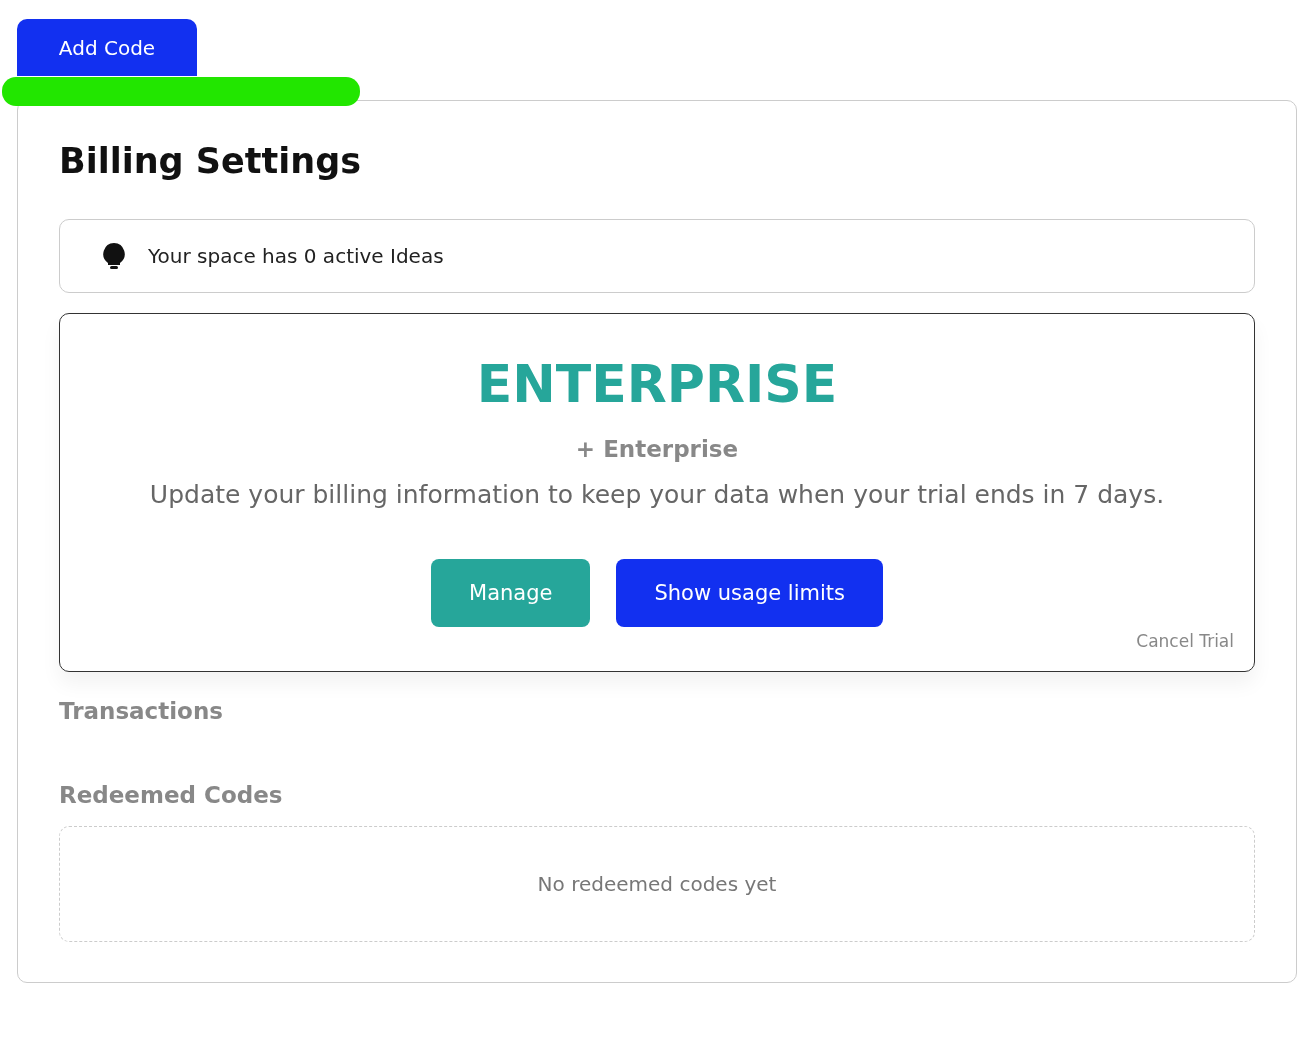 This screenshot has height=1043, width=1313. What do you see at coordinates (211, 161) in the screenshot?
I see `page-title: Billing Settings` at bounding box center [211, 161].